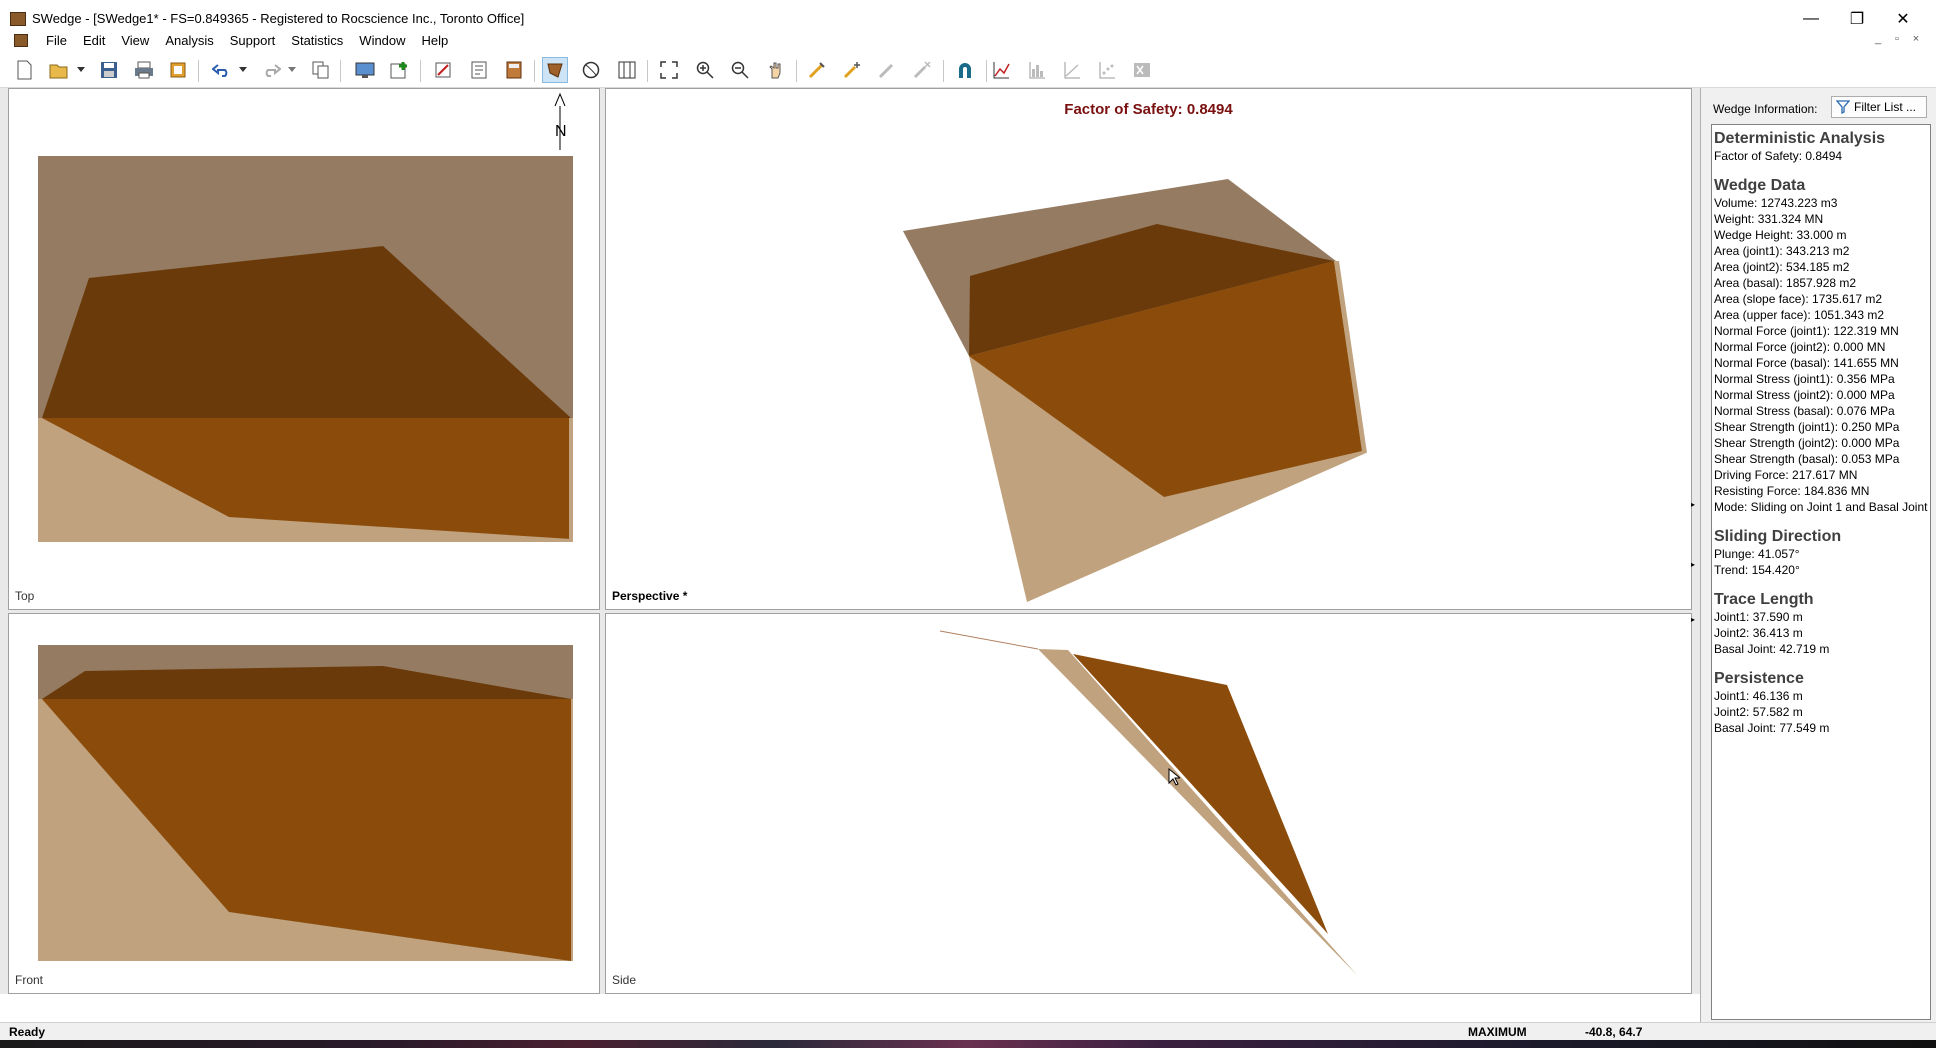 This screenshot has width=1936, height=1048. I want to click on menu-file: File, so click(56, 41).